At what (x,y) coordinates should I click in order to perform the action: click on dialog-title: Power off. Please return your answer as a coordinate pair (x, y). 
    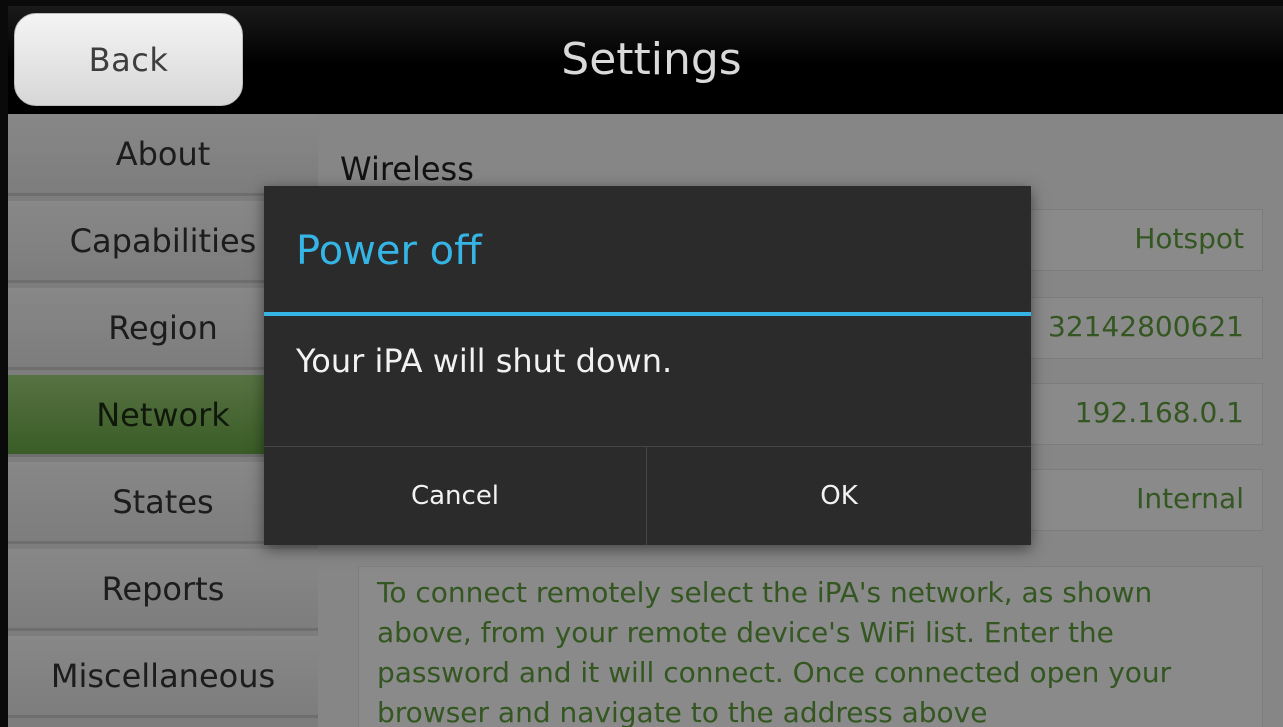
    Looking at the image, I should click on (389, 251).